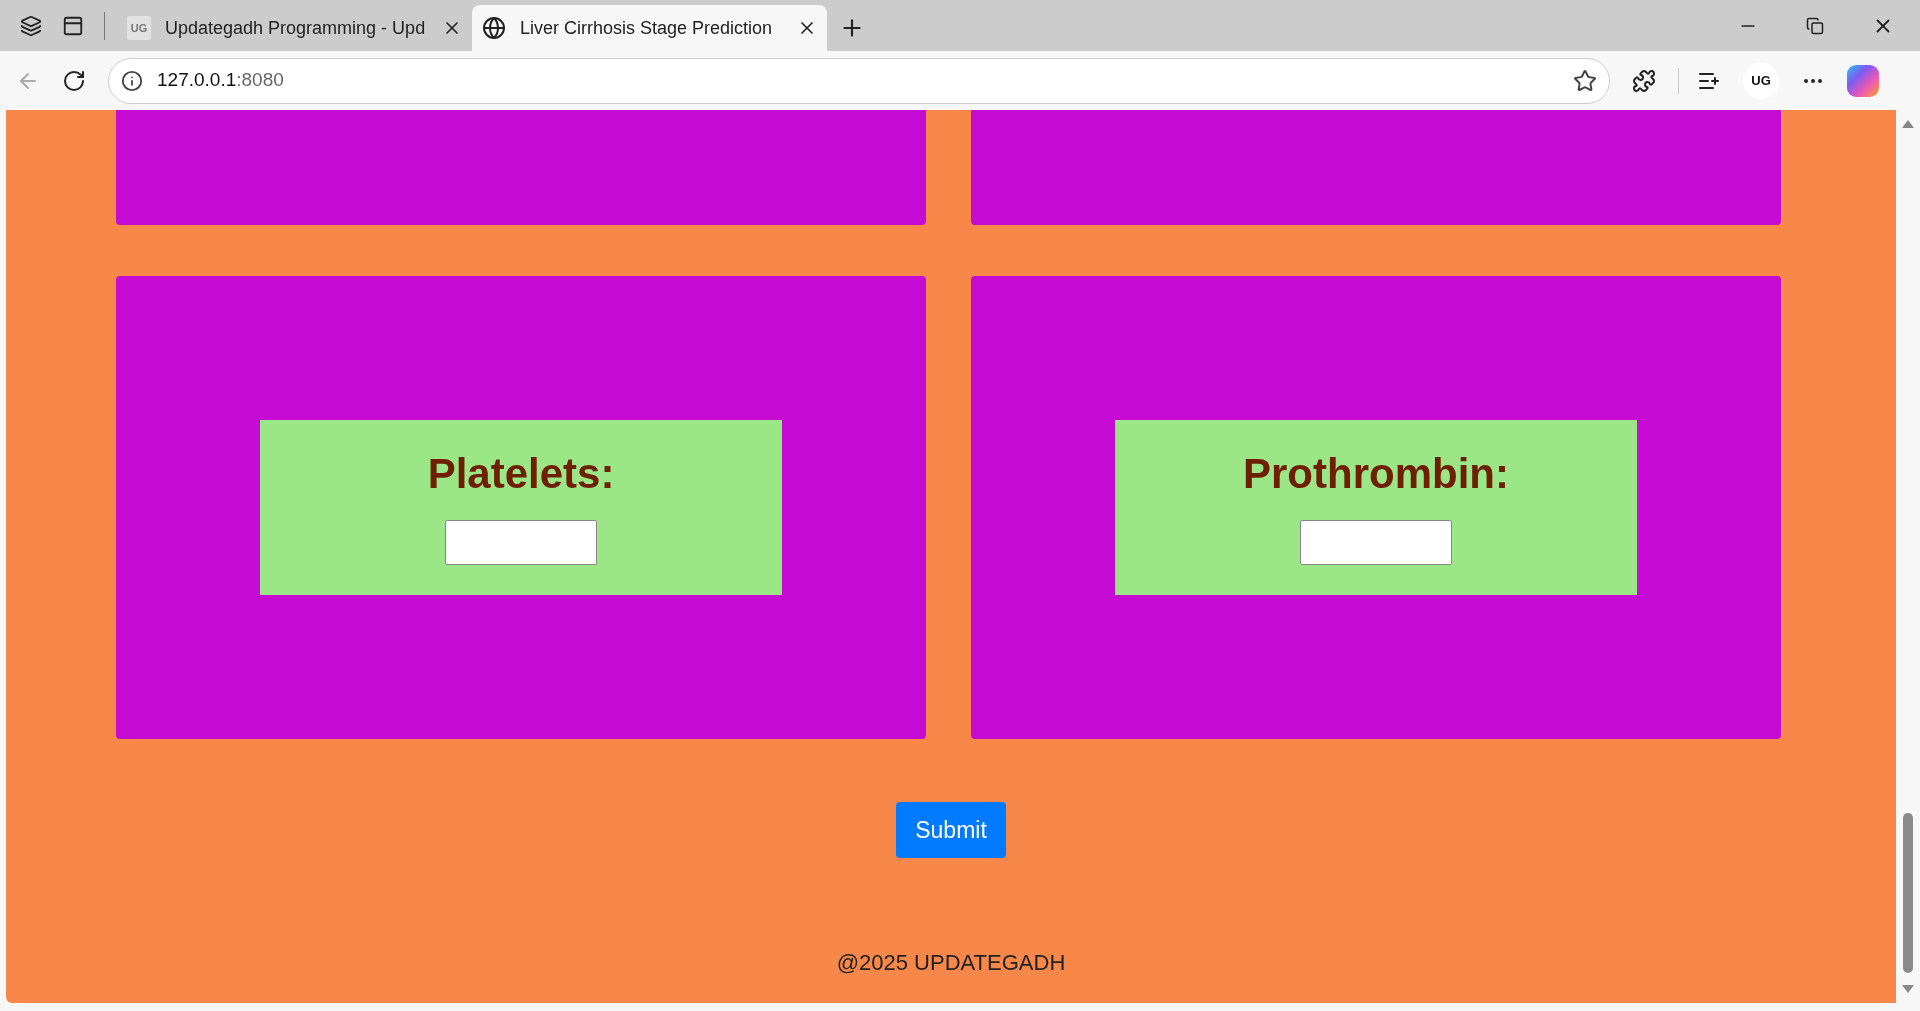 This screenshot has height=1011, width=1920. What do you see at coordinates (1585, 80) in the screenshot?
I see `favorite-star-icon` at bounding box center [1585, 80].